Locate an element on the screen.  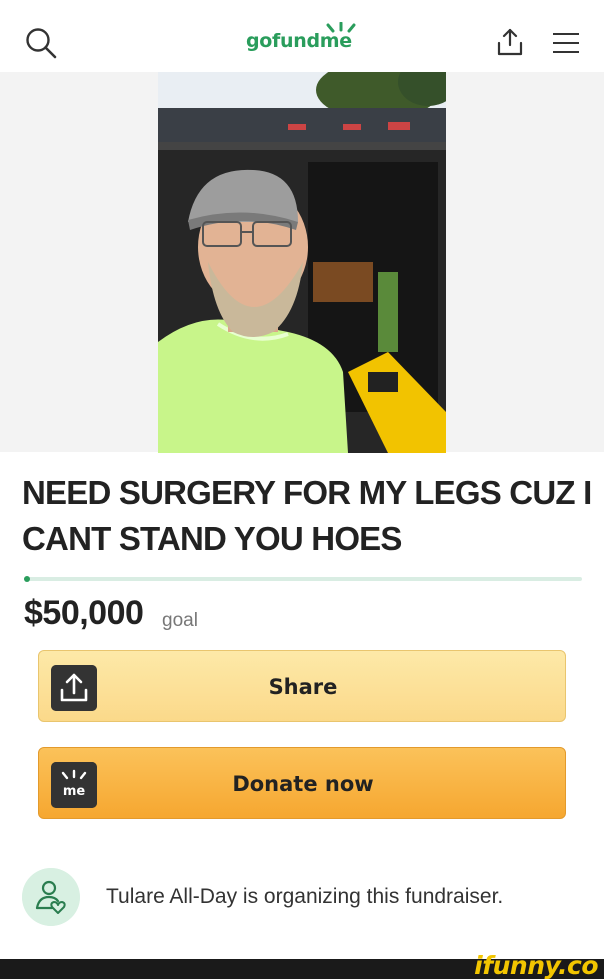
donate-button-label: Donate now is located at coordinates (303, 784).